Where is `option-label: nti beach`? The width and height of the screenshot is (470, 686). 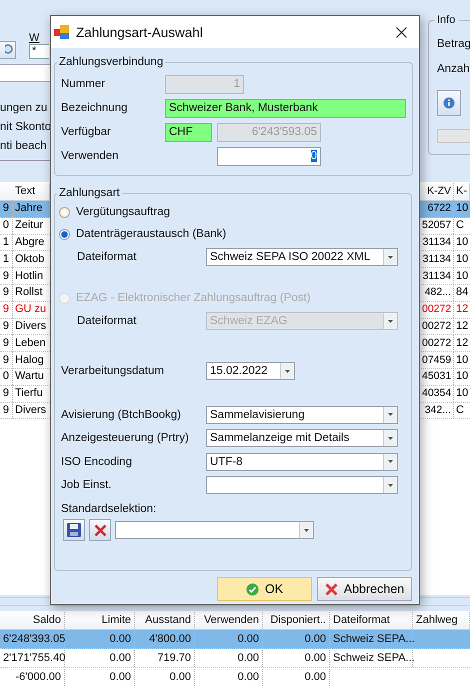
option-label: nti beach is located at coordinates (24, 146).